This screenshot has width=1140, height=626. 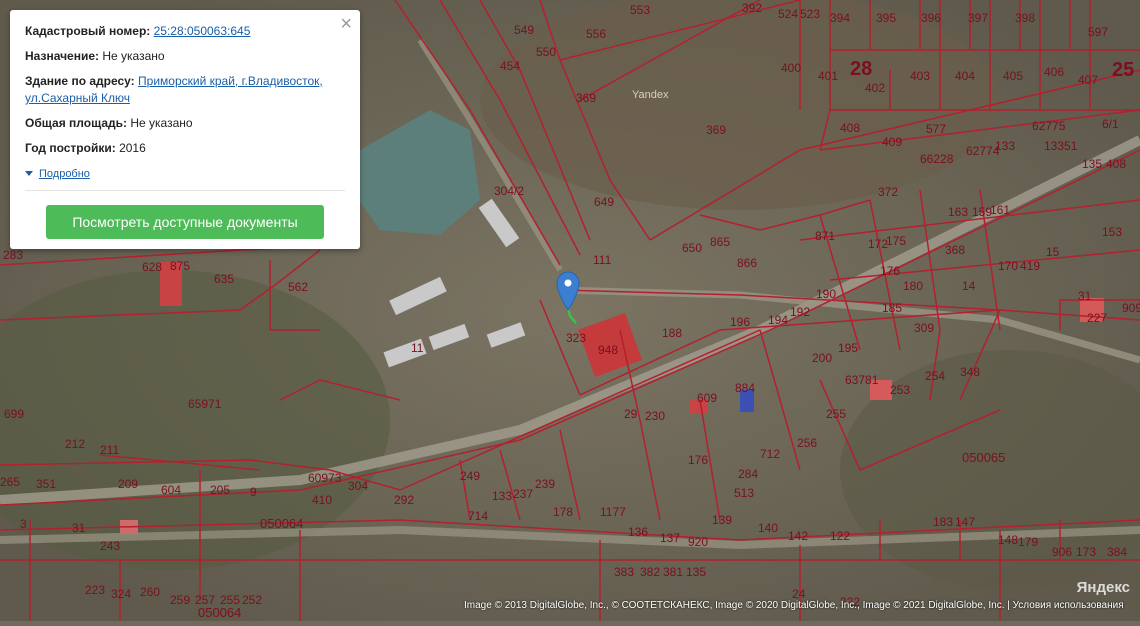 I want to click on plot-number-label: 147, so click(x=965, y=522).